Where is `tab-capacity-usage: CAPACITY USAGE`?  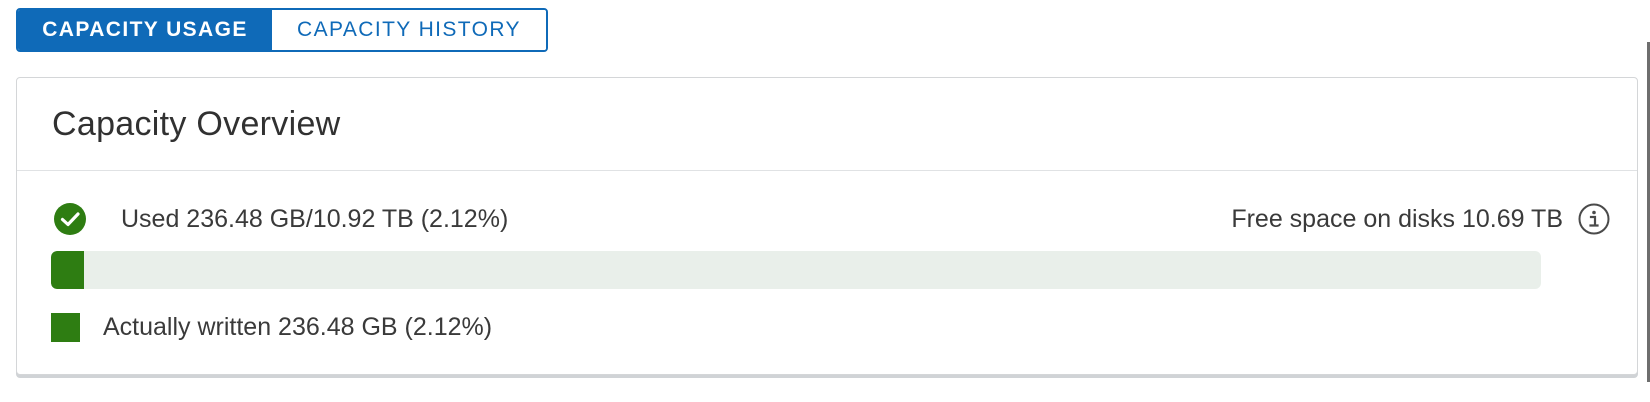
tab-capacity-usage: CAPACITY USAGE is located at coordinates (145, 30).